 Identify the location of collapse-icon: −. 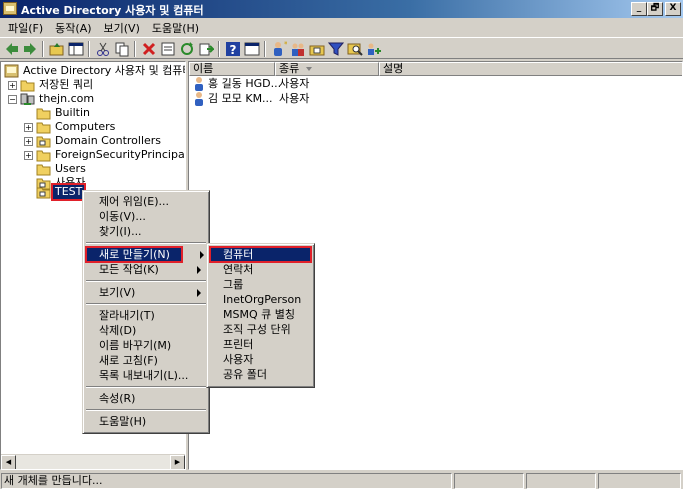
(12, 99).